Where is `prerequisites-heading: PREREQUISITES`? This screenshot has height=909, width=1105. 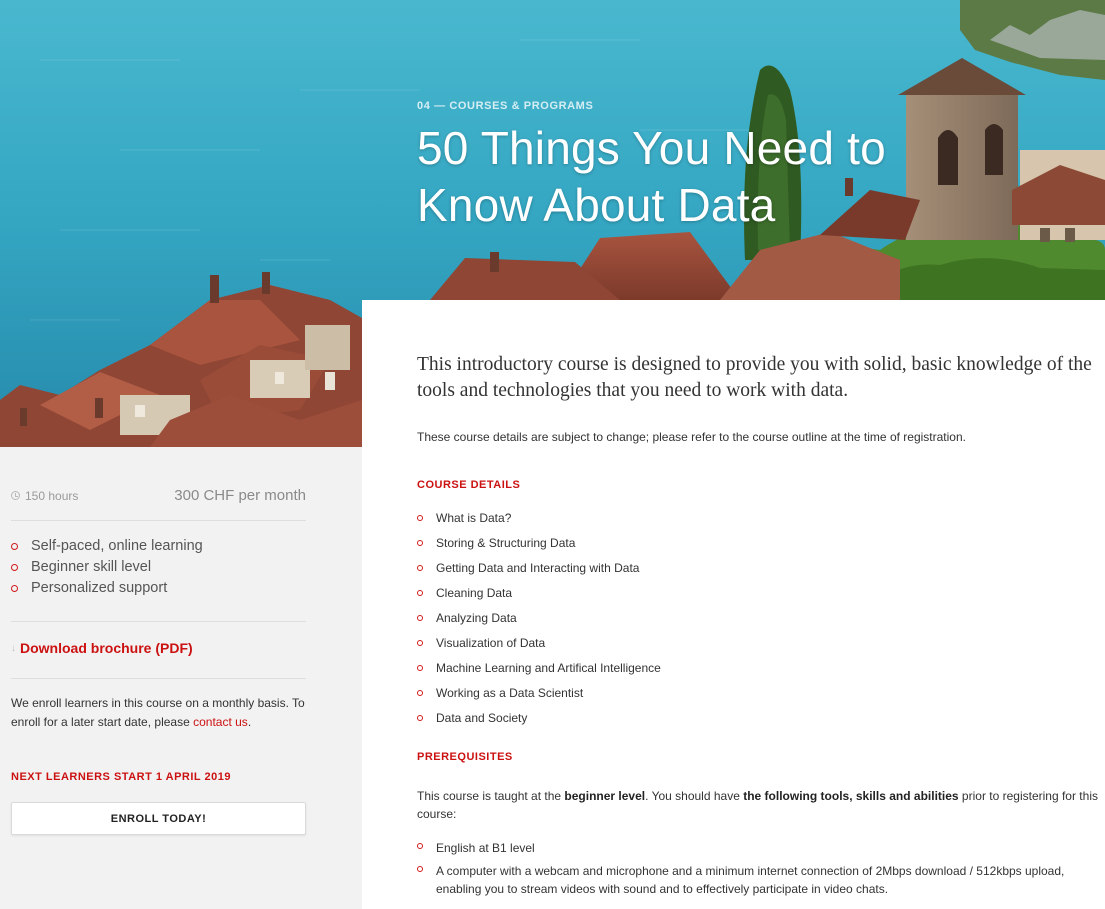
prerequisites-heading: PREREQUISITES is located at coordinates (465, 757).